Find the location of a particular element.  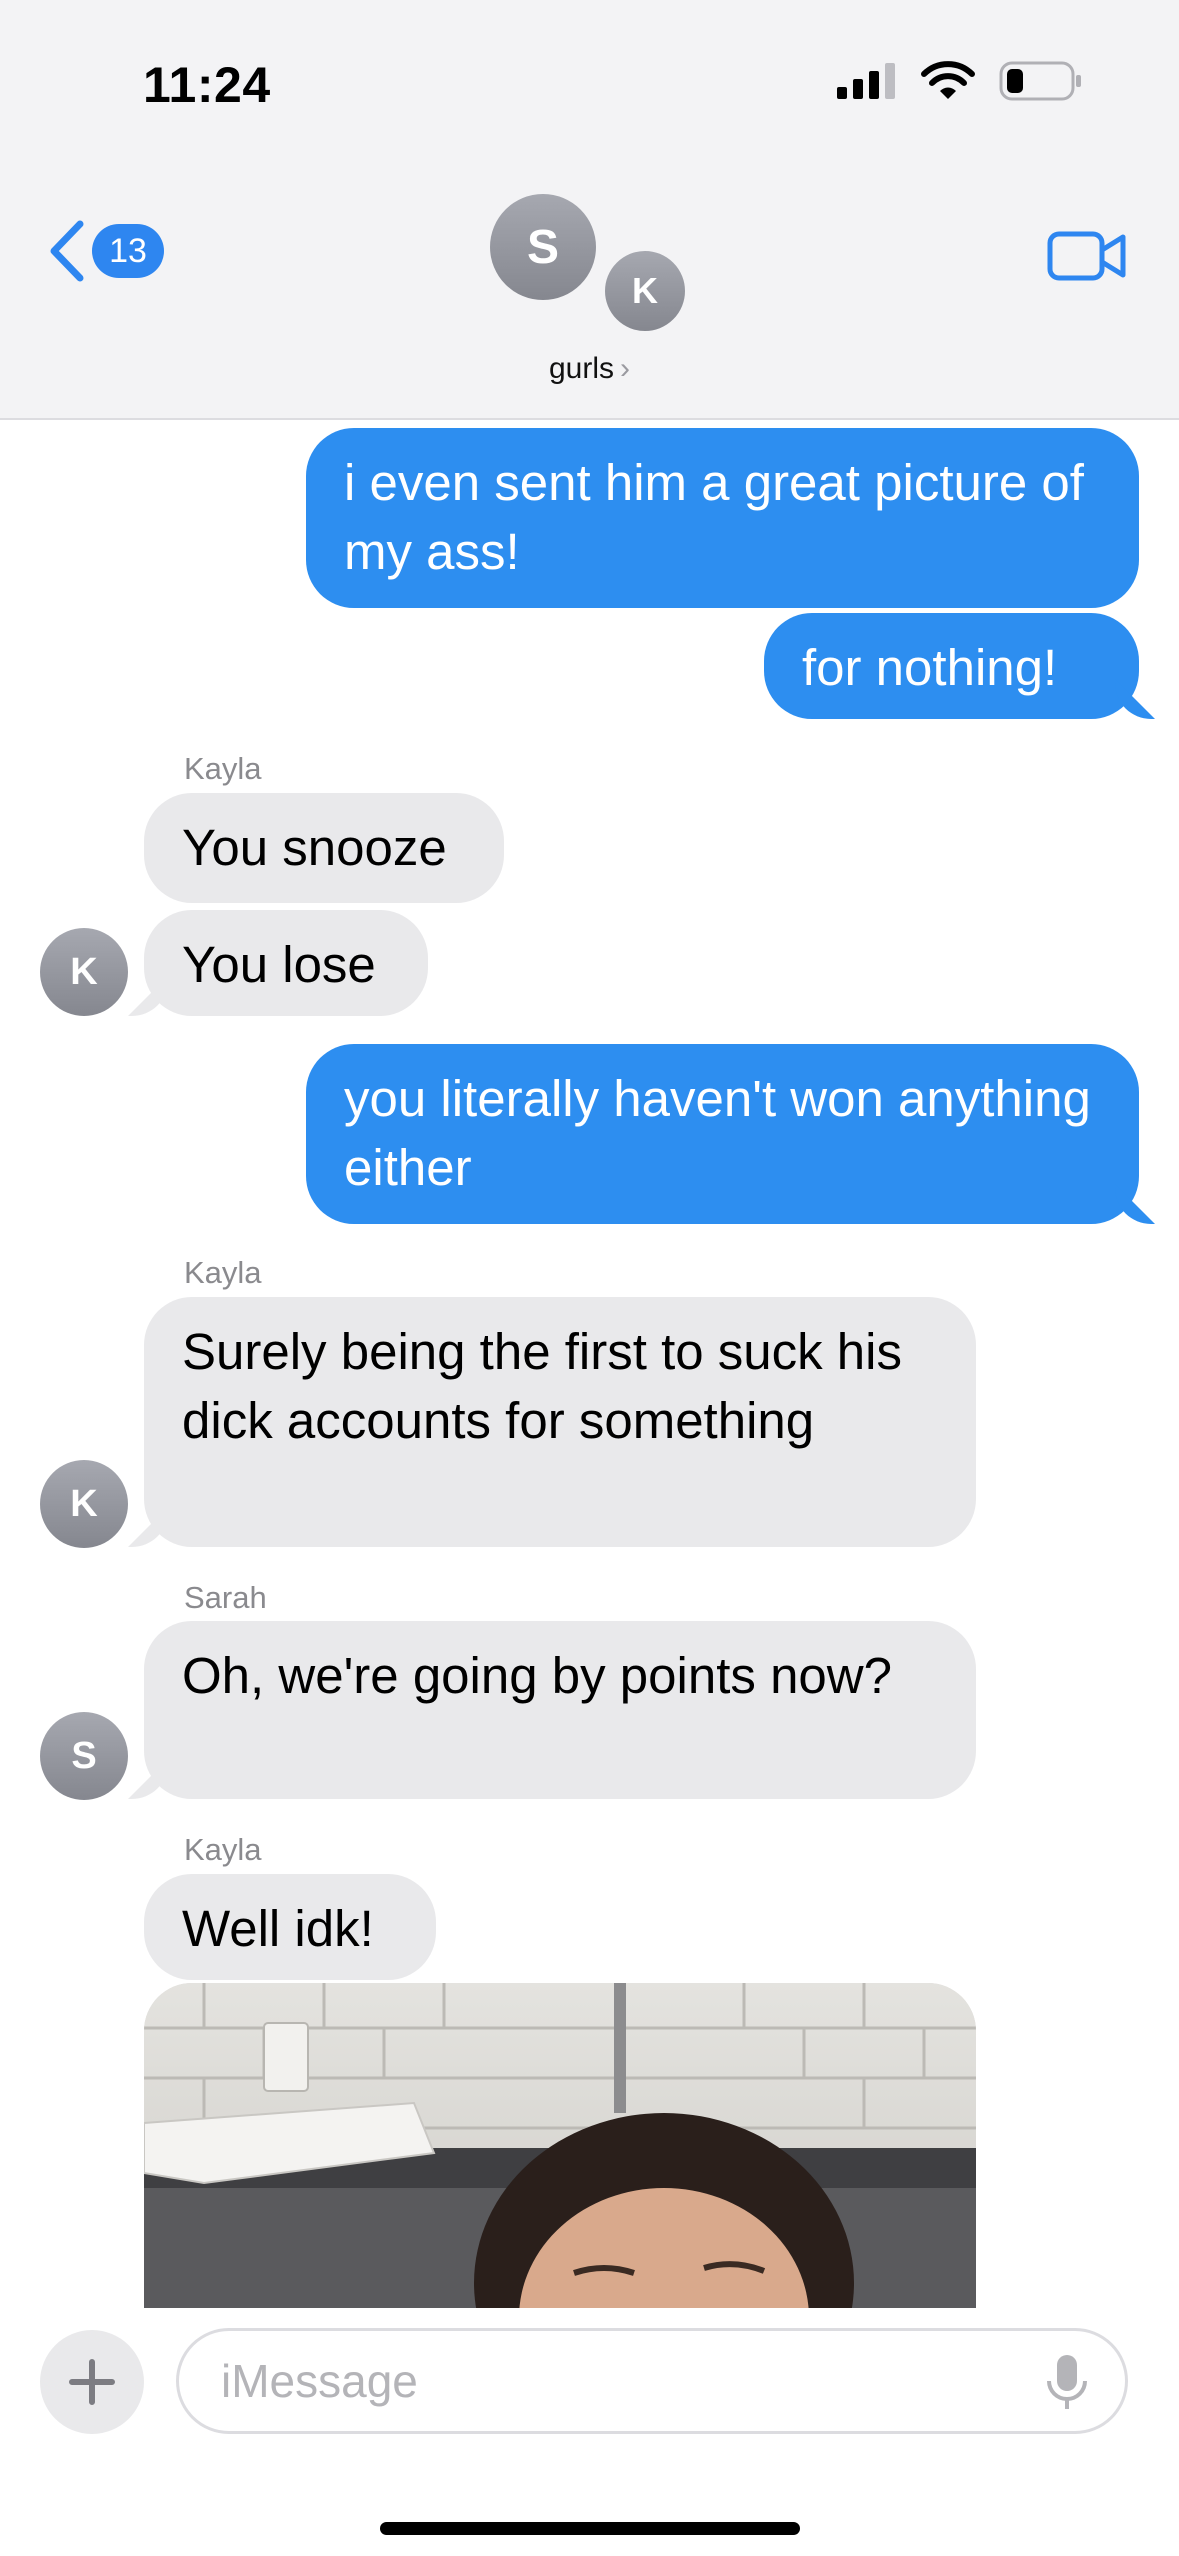

status-time: 11:24 is located at coordinates (207, 85).